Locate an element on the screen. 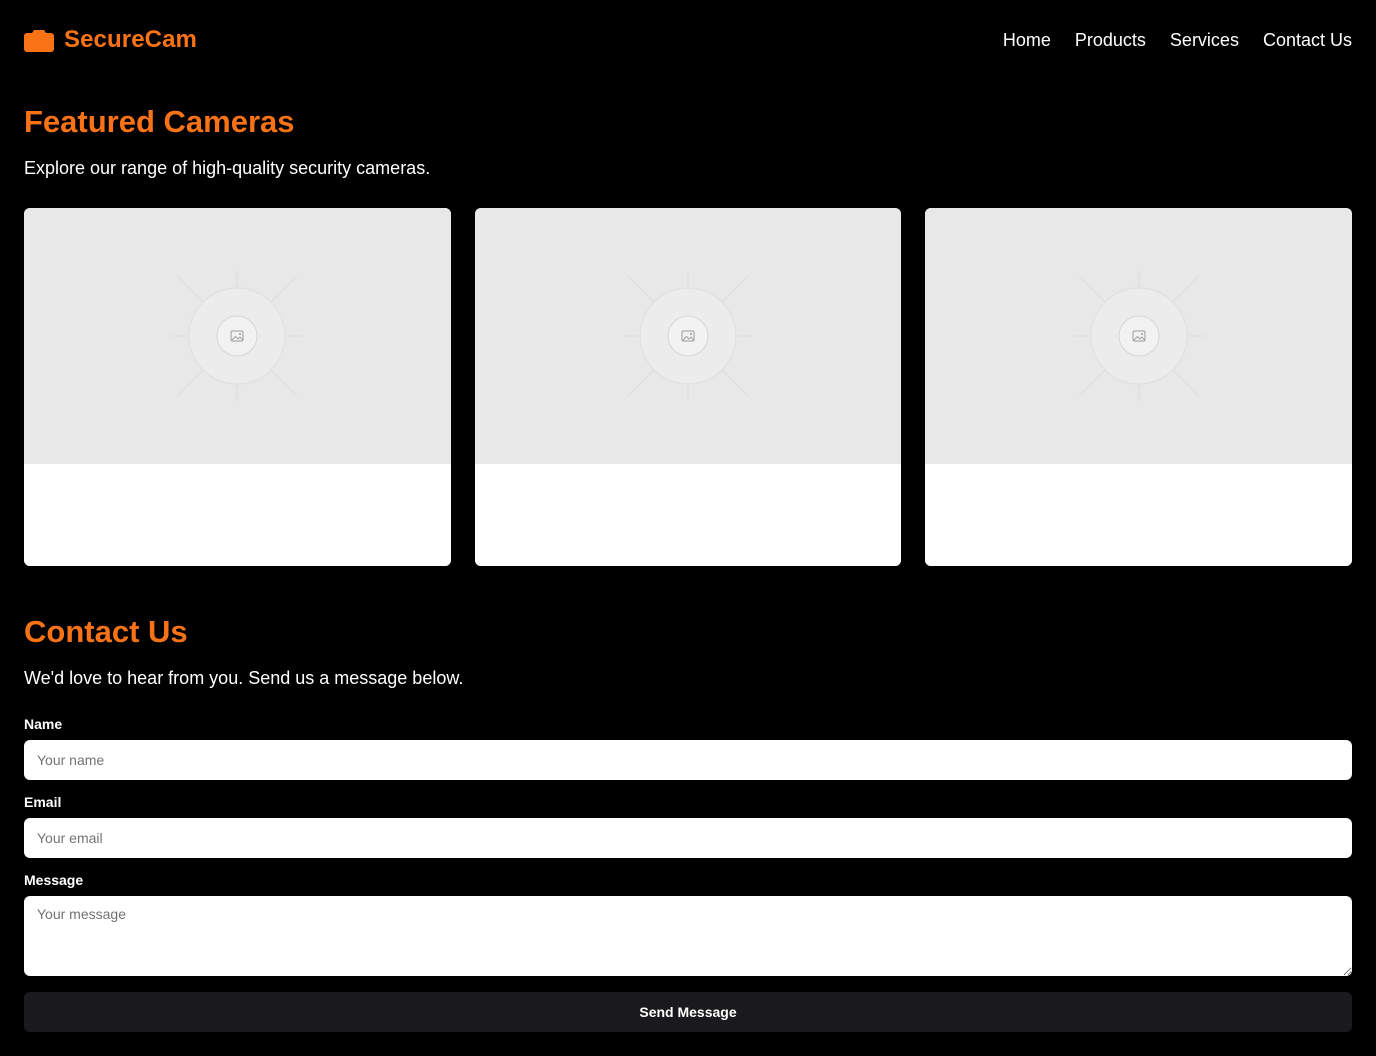 This screenshot has height=1056, width=1376. email-field is located at coordinates (688, 838).